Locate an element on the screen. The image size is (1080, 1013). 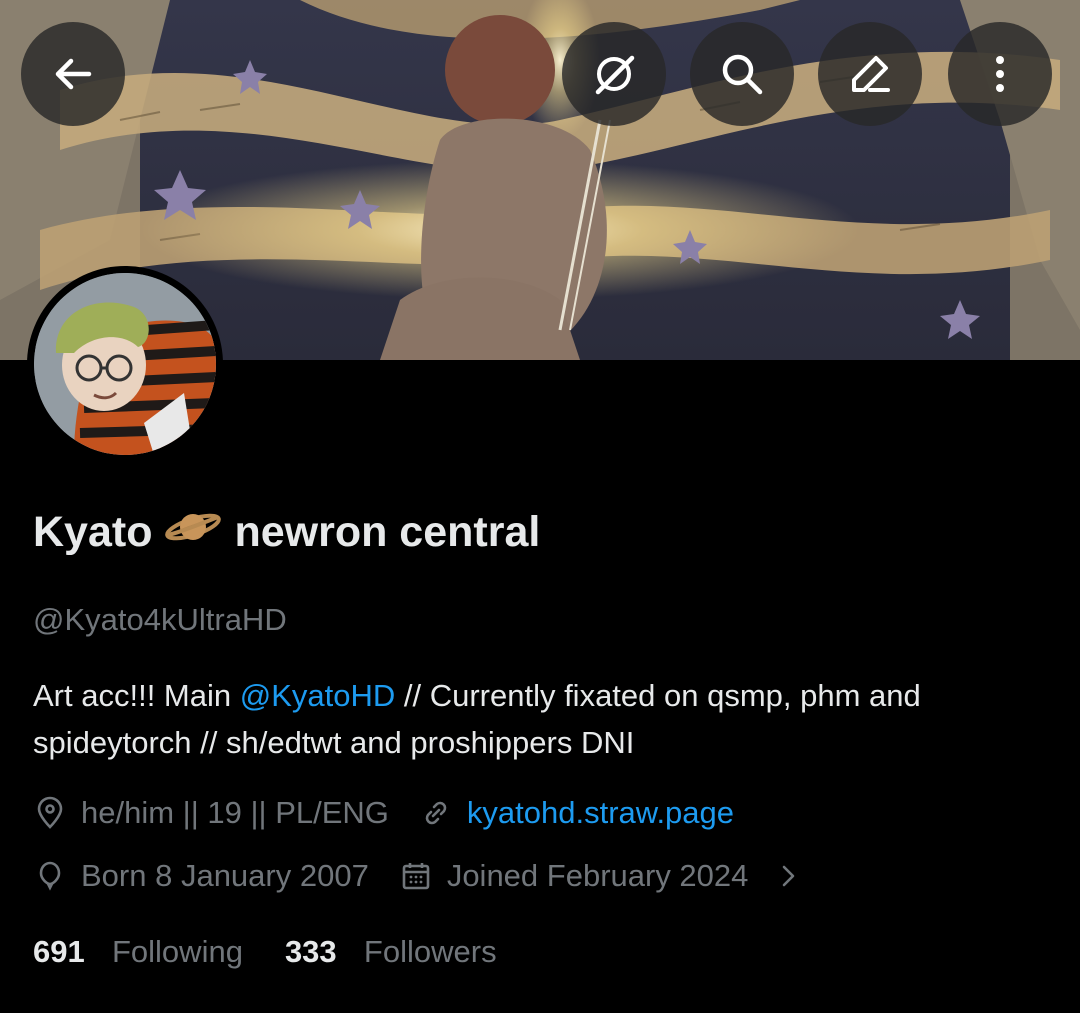
calendar-icon is located at coordinates (416, 876).